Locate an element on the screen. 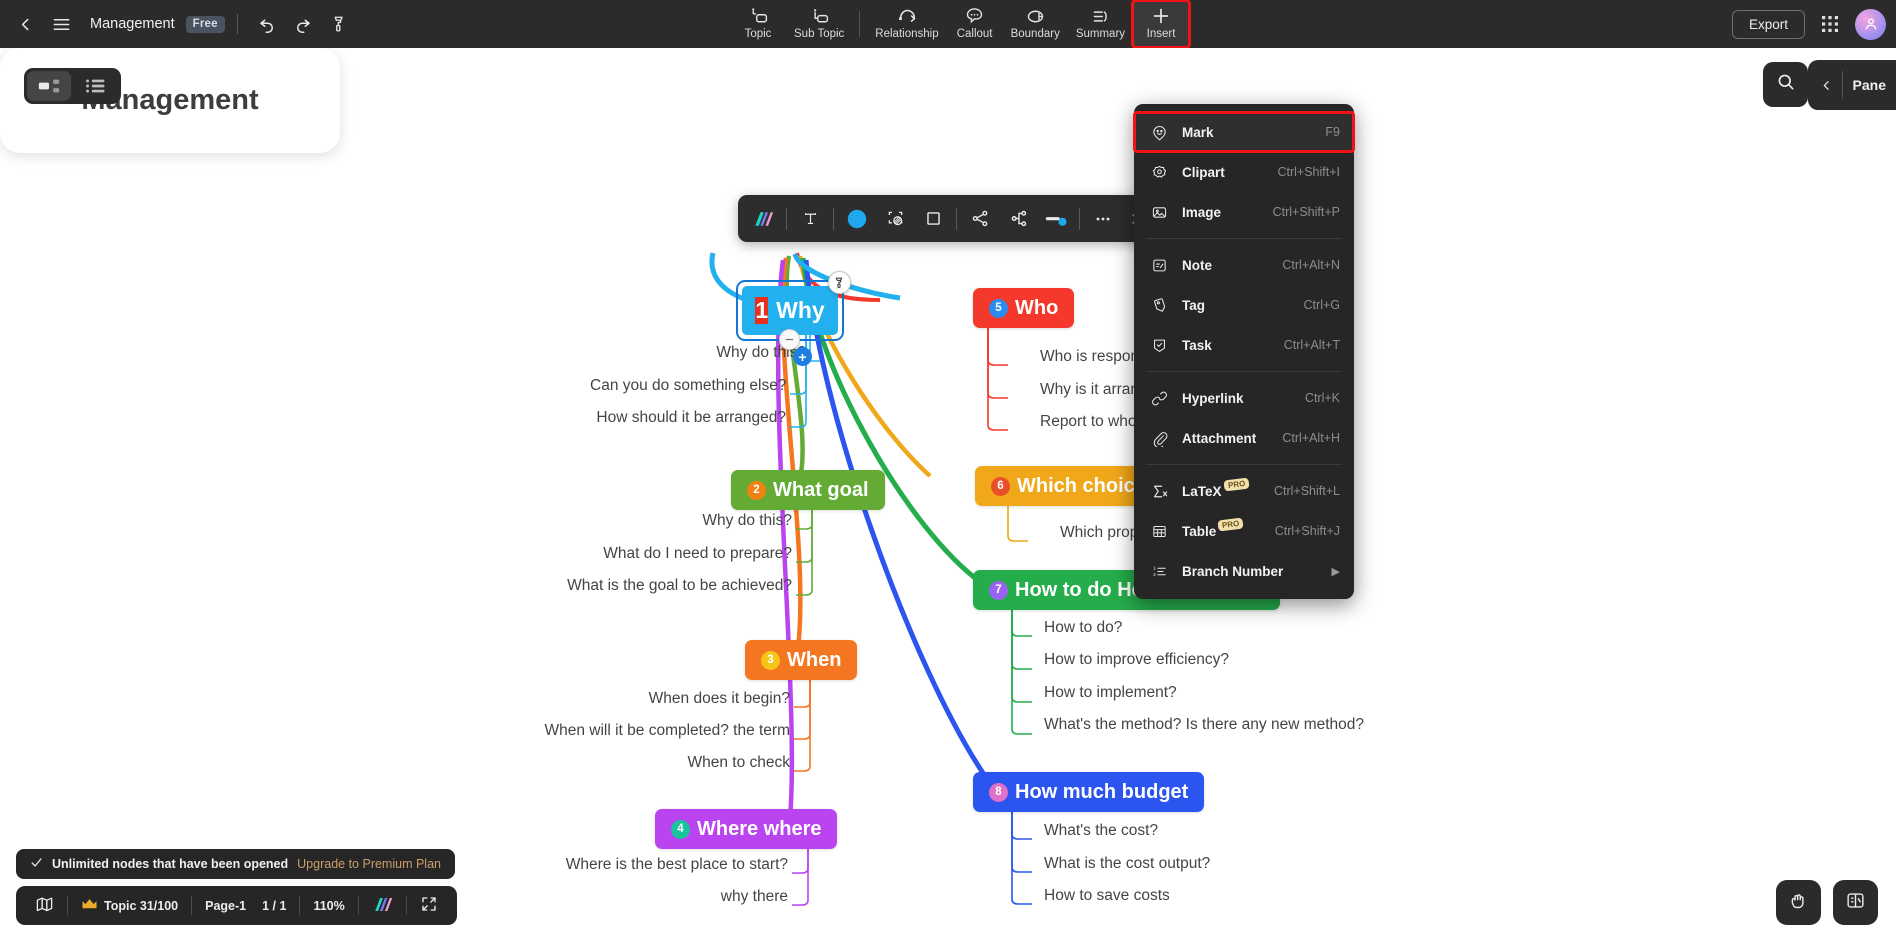  tool-callout: Callout is located at coordinates (975, 24).